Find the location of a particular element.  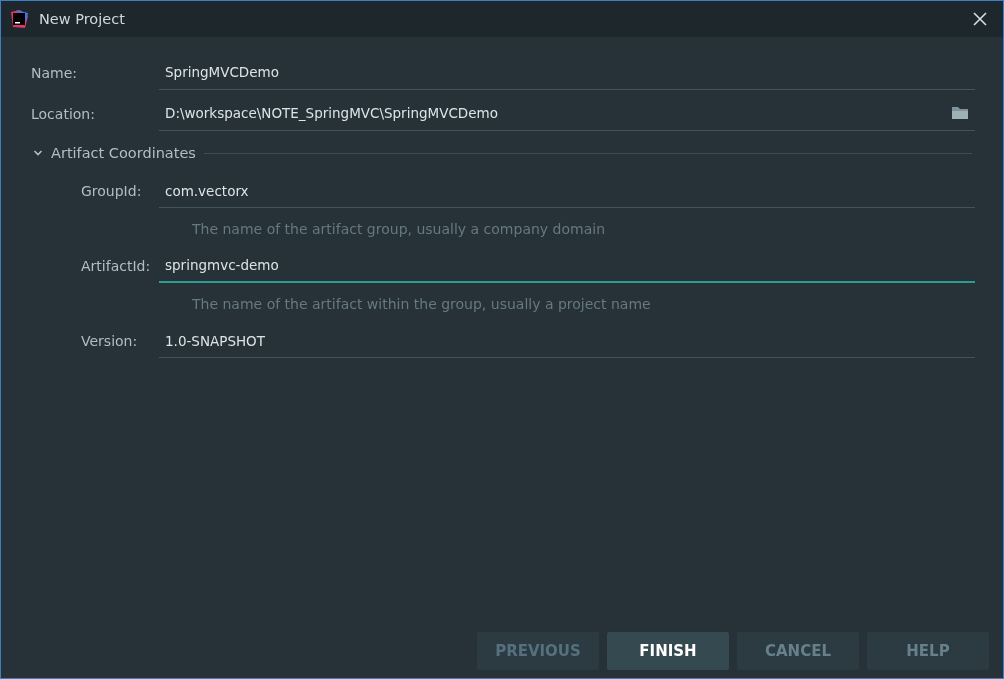

text-field: SpringMVCDemo is located at coordinates (567, 72).